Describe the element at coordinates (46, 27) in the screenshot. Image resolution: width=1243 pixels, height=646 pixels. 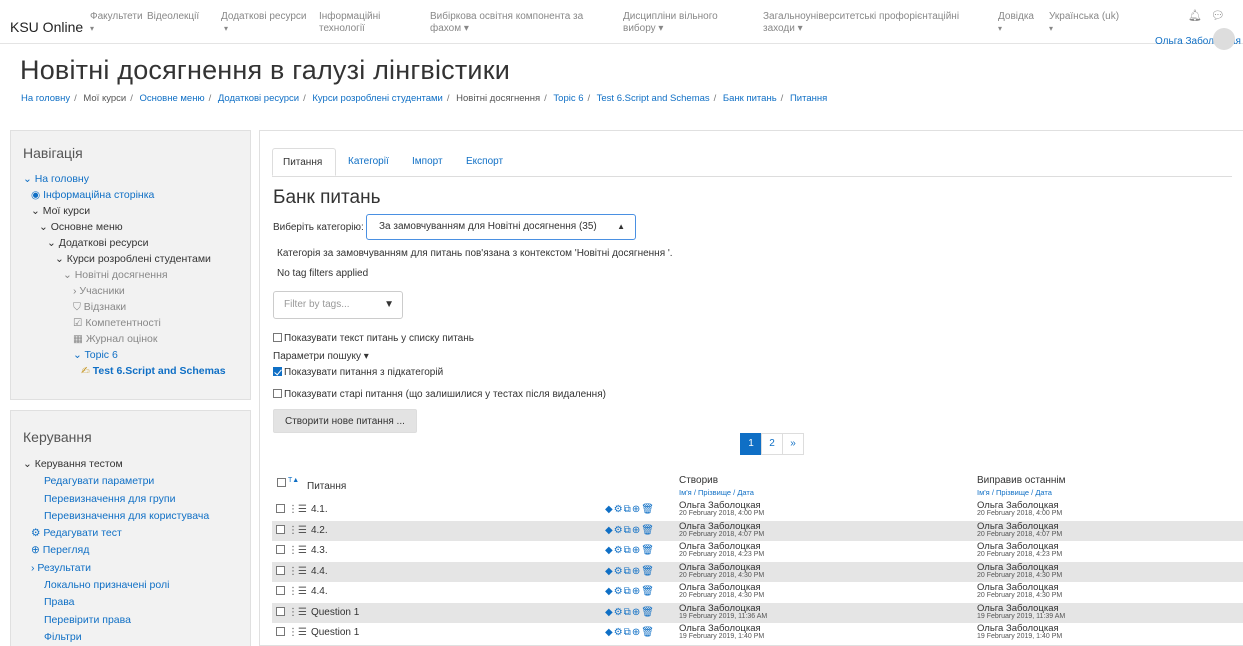
I see `brand-link: KSU Online` at that location.